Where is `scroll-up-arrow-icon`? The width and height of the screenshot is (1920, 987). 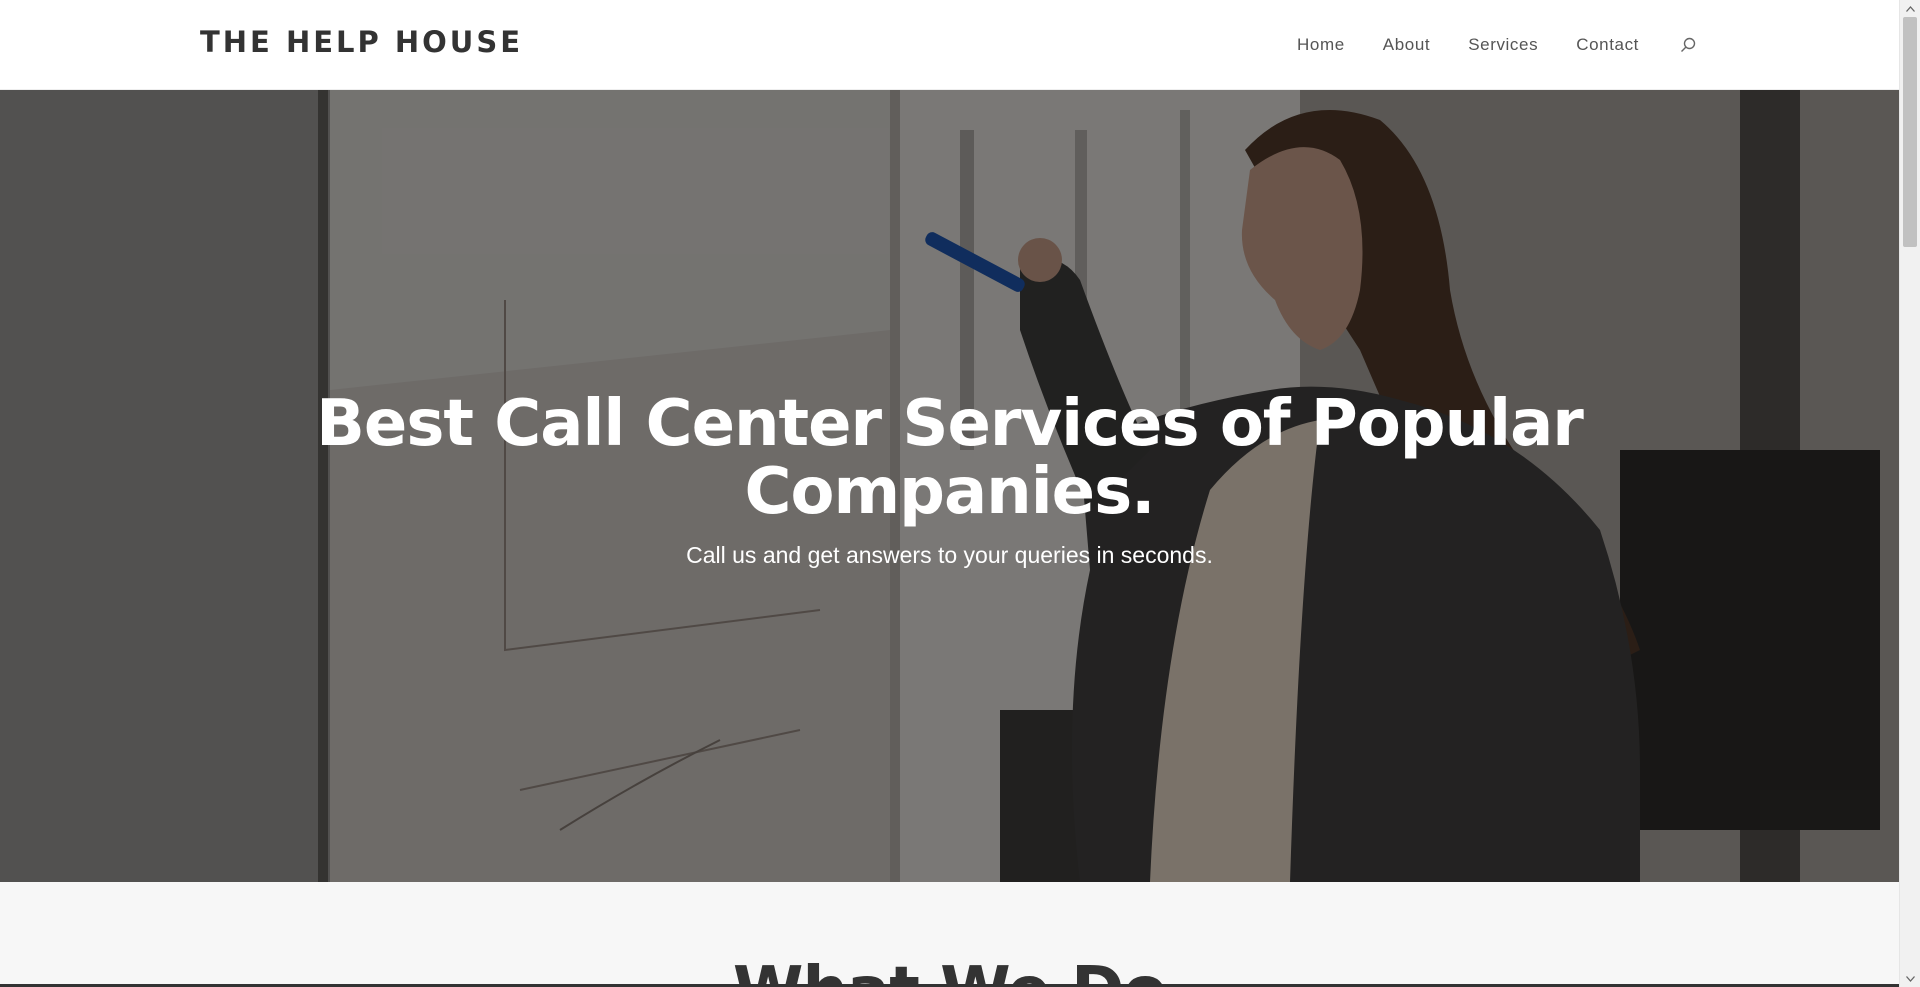 scroll-up-arrow-icon is located at coordinates (1910, 8).